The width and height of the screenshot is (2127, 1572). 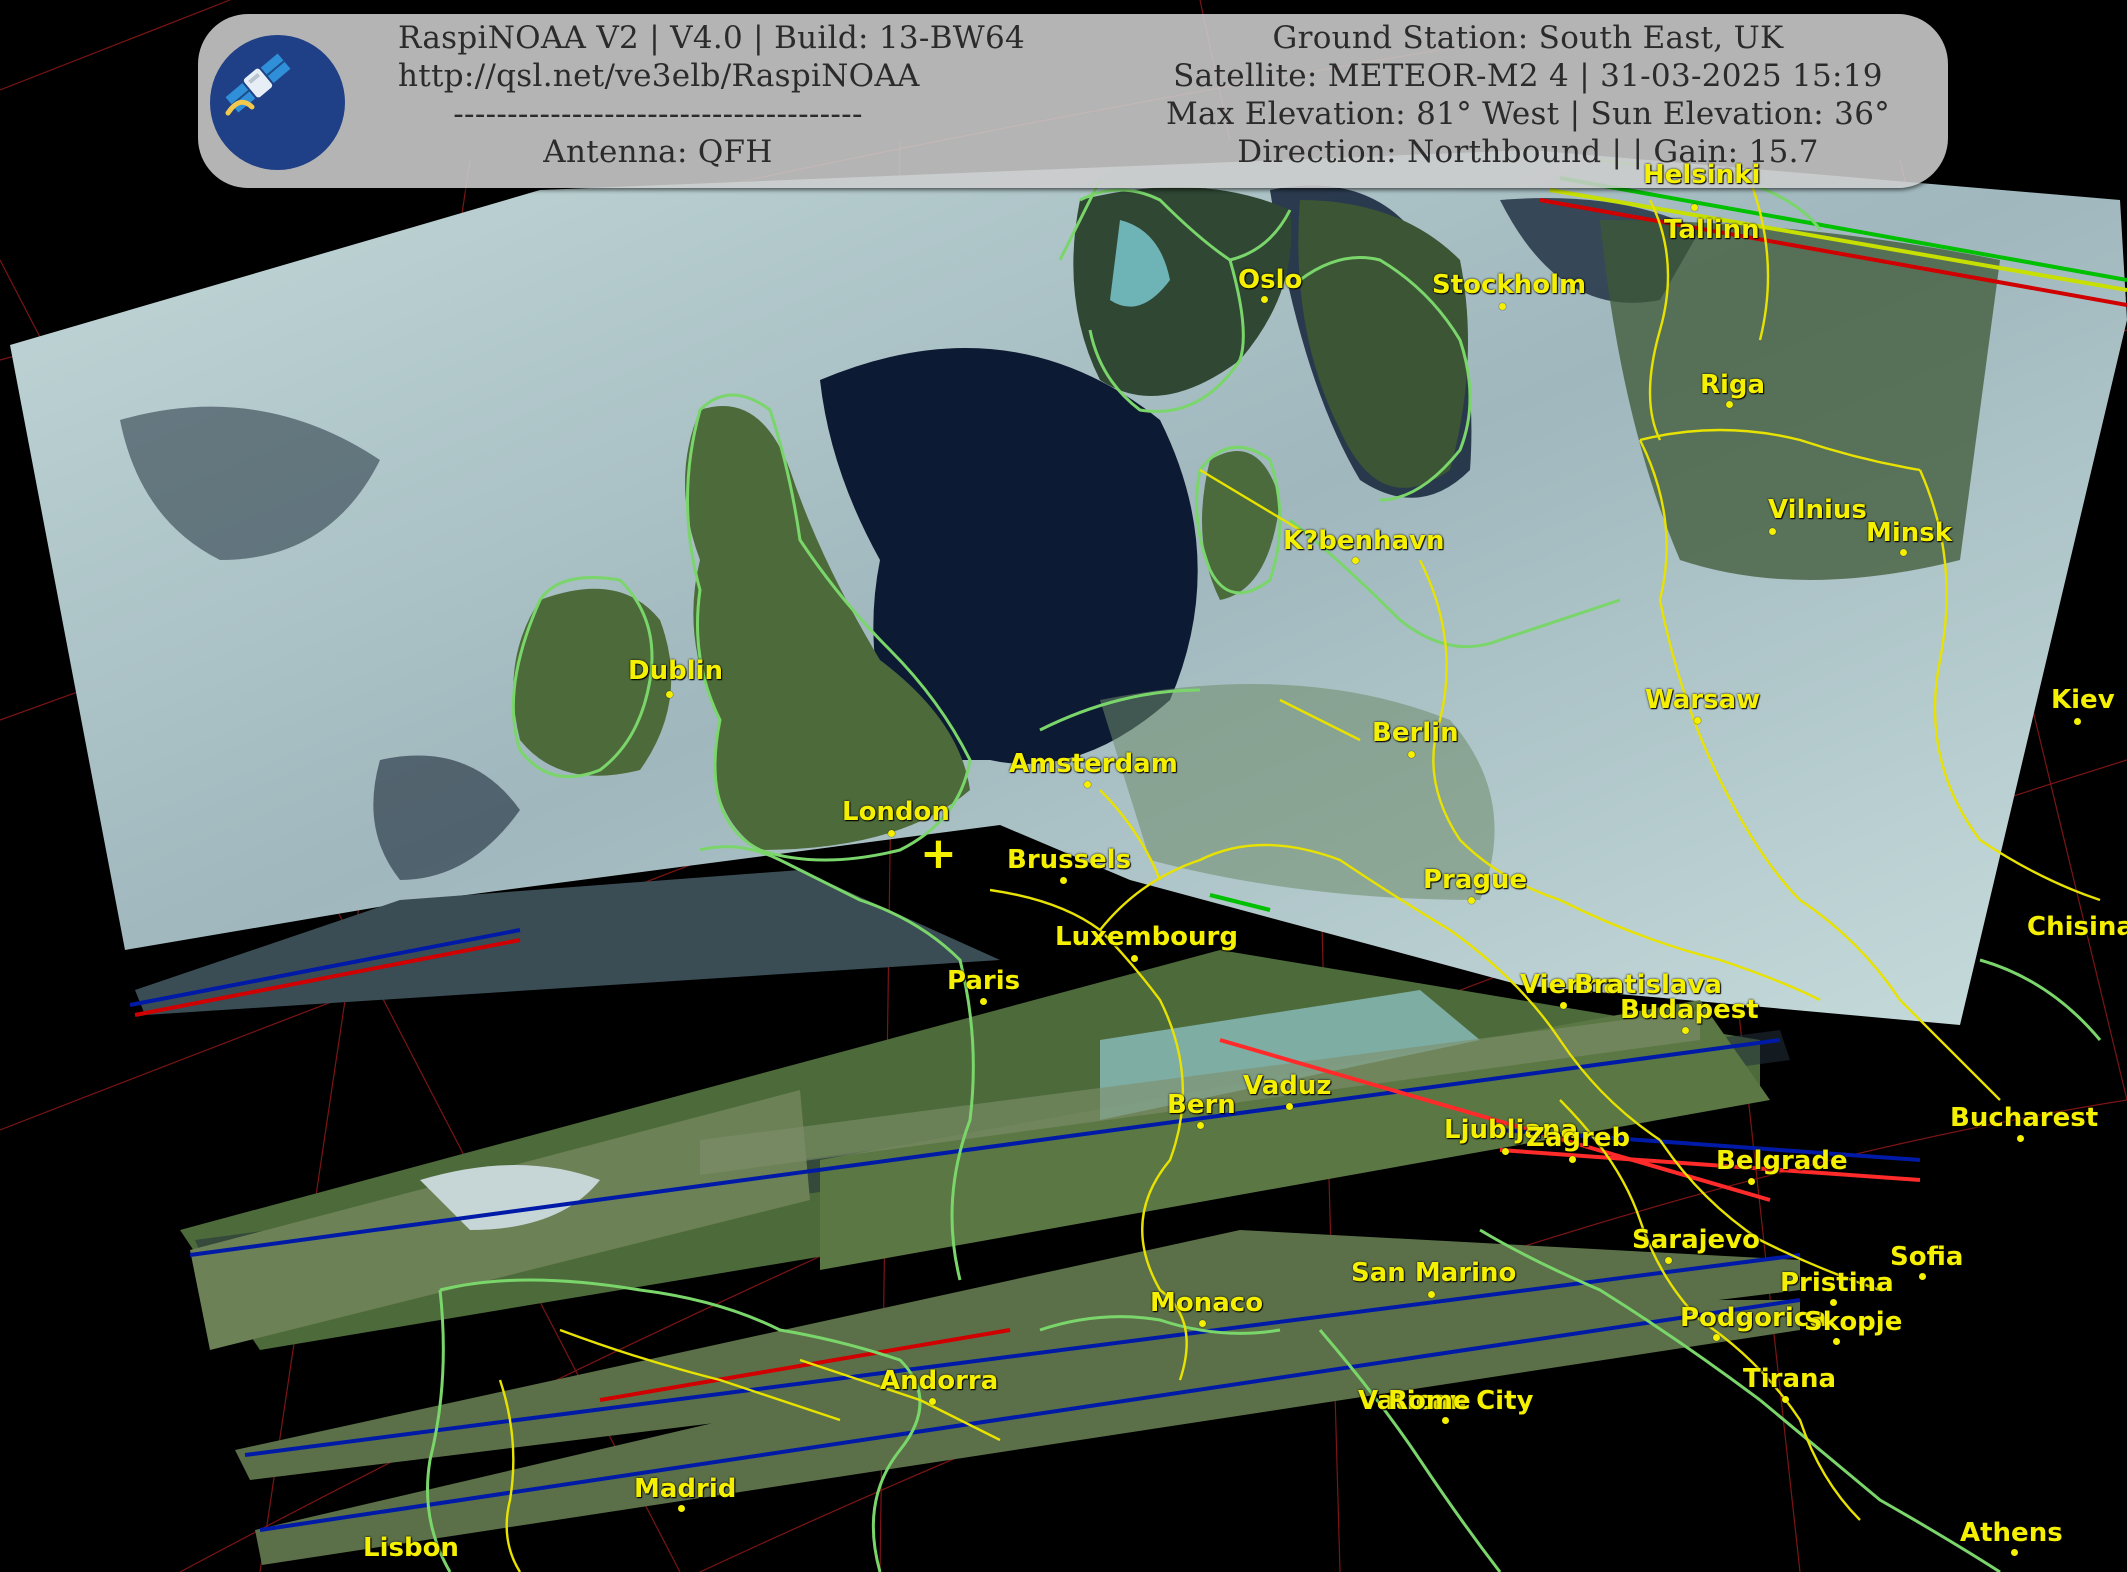 I want to click on city-label: Amsterdam, so click(x=1093, y=764).